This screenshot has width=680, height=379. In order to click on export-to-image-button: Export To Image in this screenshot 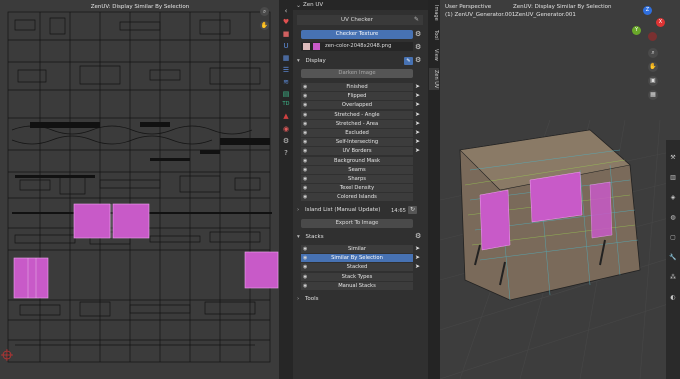, I will do `click(357, 223)`.